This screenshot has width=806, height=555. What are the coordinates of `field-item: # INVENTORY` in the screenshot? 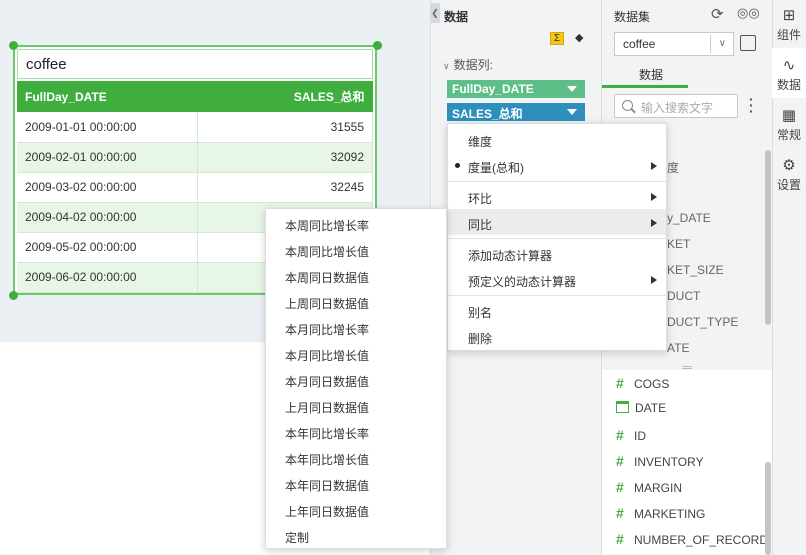 It's located at (660, 461).